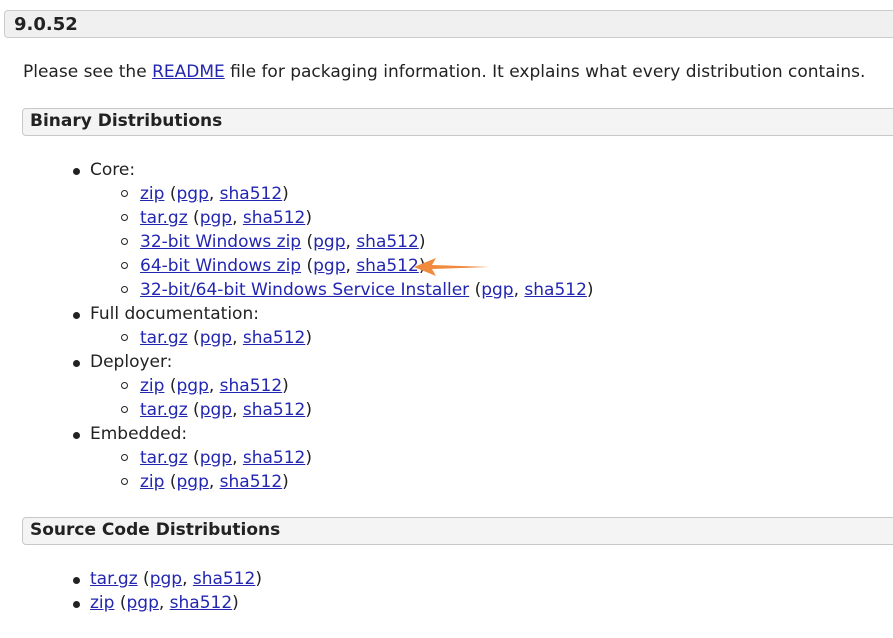 This screenshot has width=893, height=638. I want to click on source-distributions-header: Source Code Distributions, so click(457, 531).